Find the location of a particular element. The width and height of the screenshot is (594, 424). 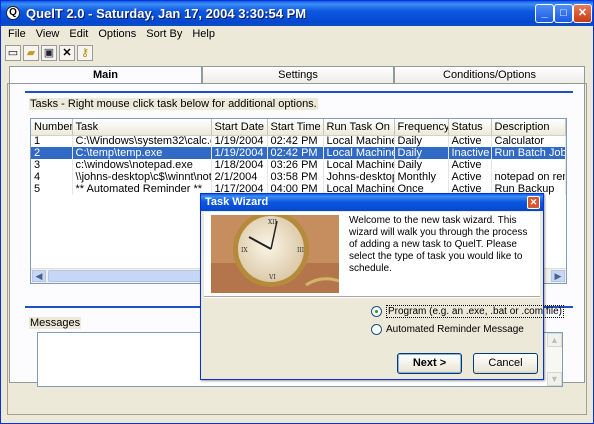

scroll-down-icon: ▼ is located at coordinates (554, 379).